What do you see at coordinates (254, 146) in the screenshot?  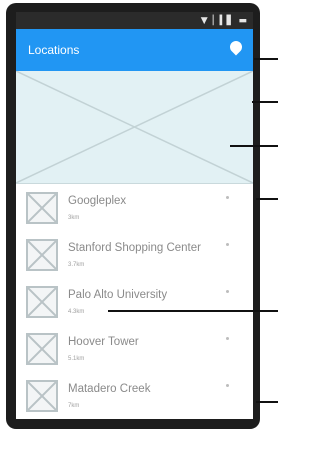 I see `annotation-line-map` at bounding box center [254, 146].